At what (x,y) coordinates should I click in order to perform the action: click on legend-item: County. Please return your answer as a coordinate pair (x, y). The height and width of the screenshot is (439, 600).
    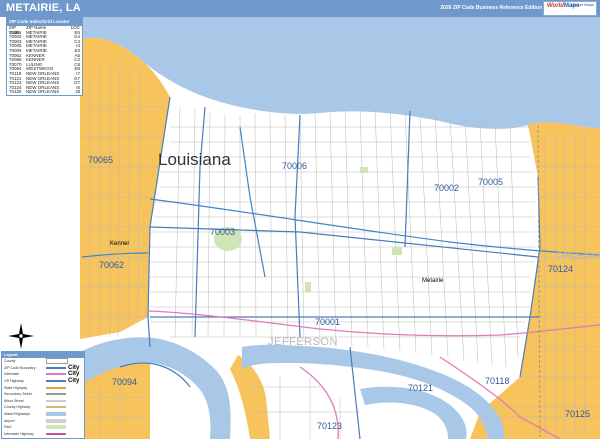
    Looking at the image, I should click on (43, 361).